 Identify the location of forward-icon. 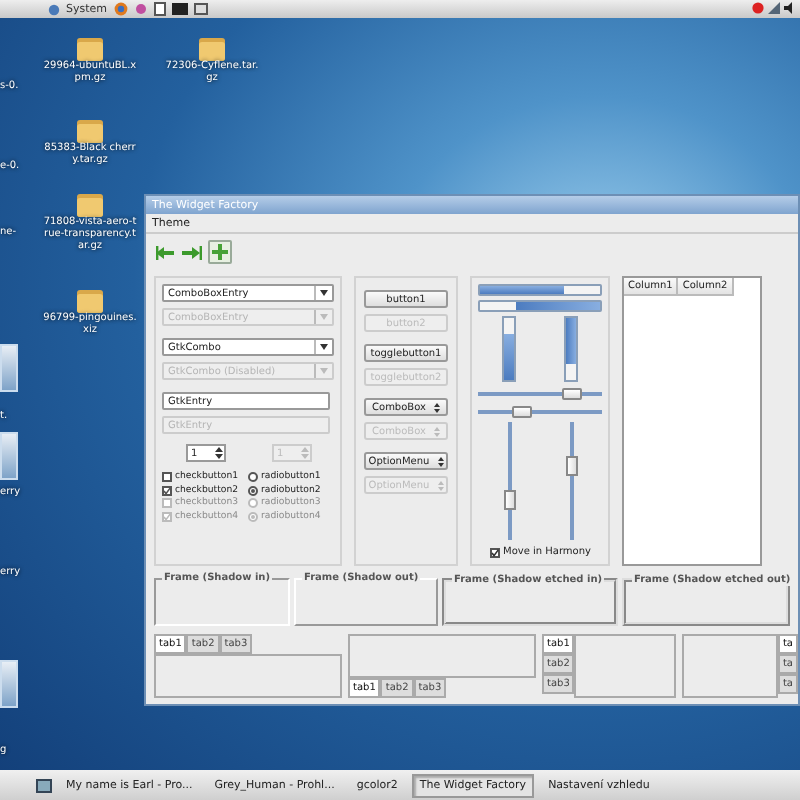
(192, 252).